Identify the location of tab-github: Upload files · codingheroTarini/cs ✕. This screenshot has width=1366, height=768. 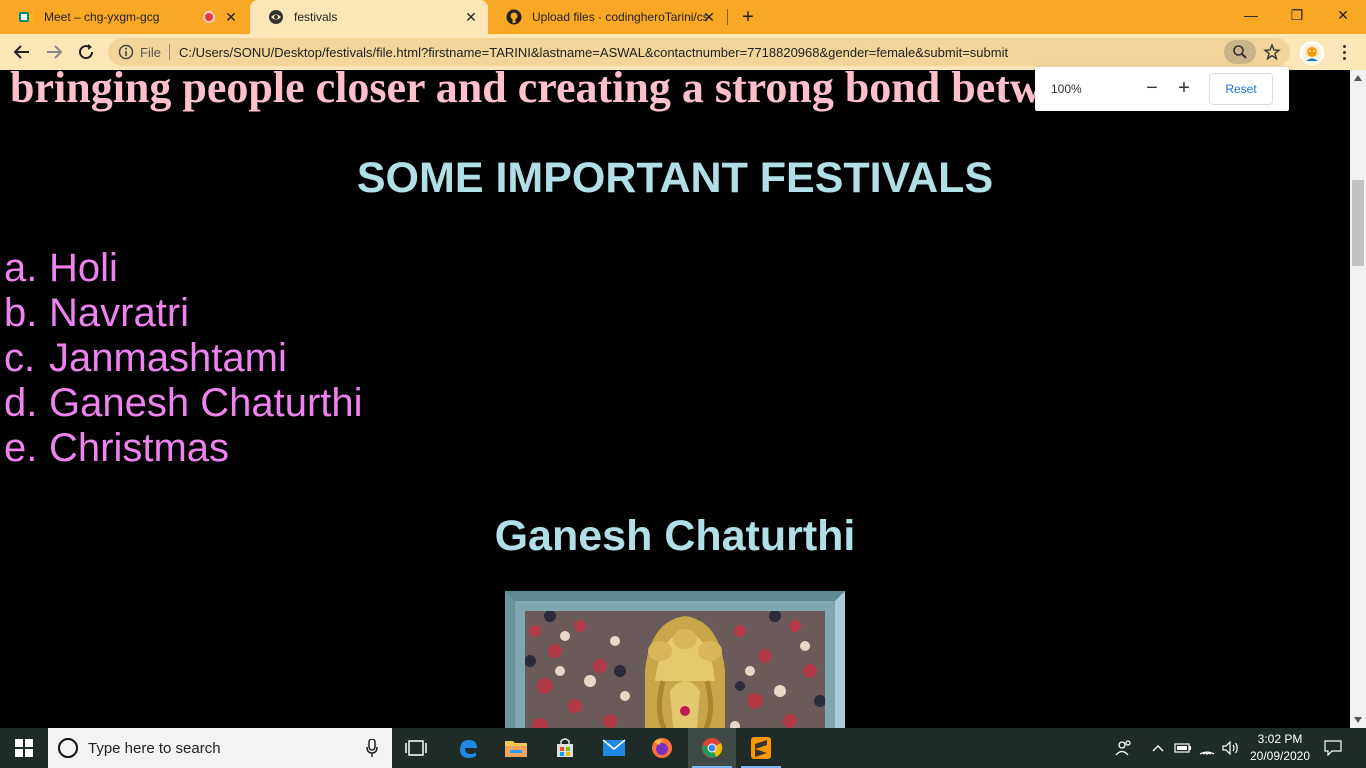
(607, 17).